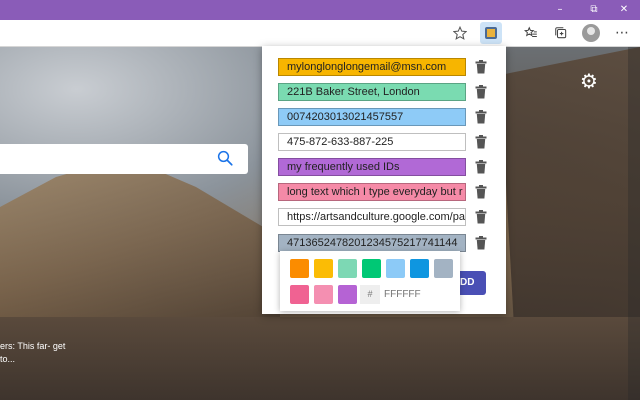  I want to click on favorites-icon, so click(531, 33).